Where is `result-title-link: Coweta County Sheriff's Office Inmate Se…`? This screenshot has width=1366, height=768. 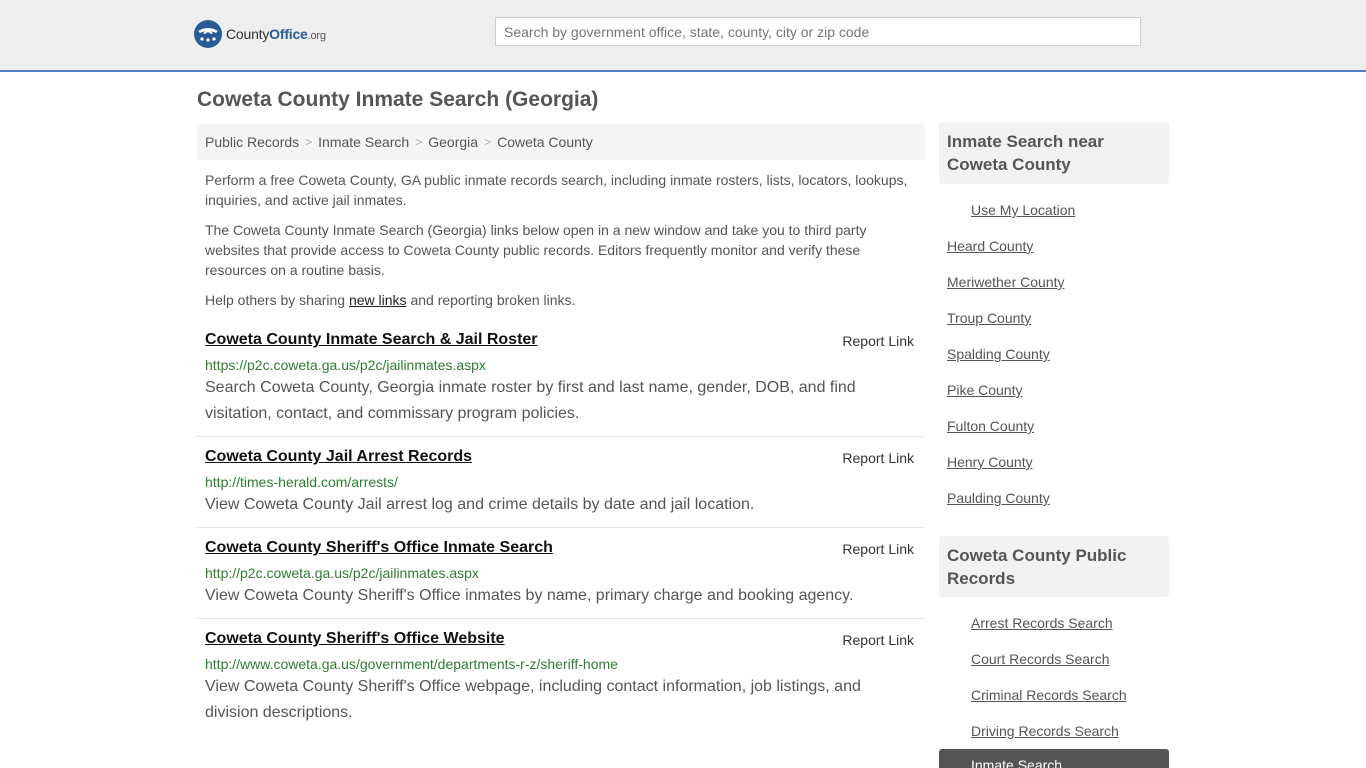 result-title-link: Coweta County Sheriff's Office Inmate Se… is located at coordinates (379, 548).